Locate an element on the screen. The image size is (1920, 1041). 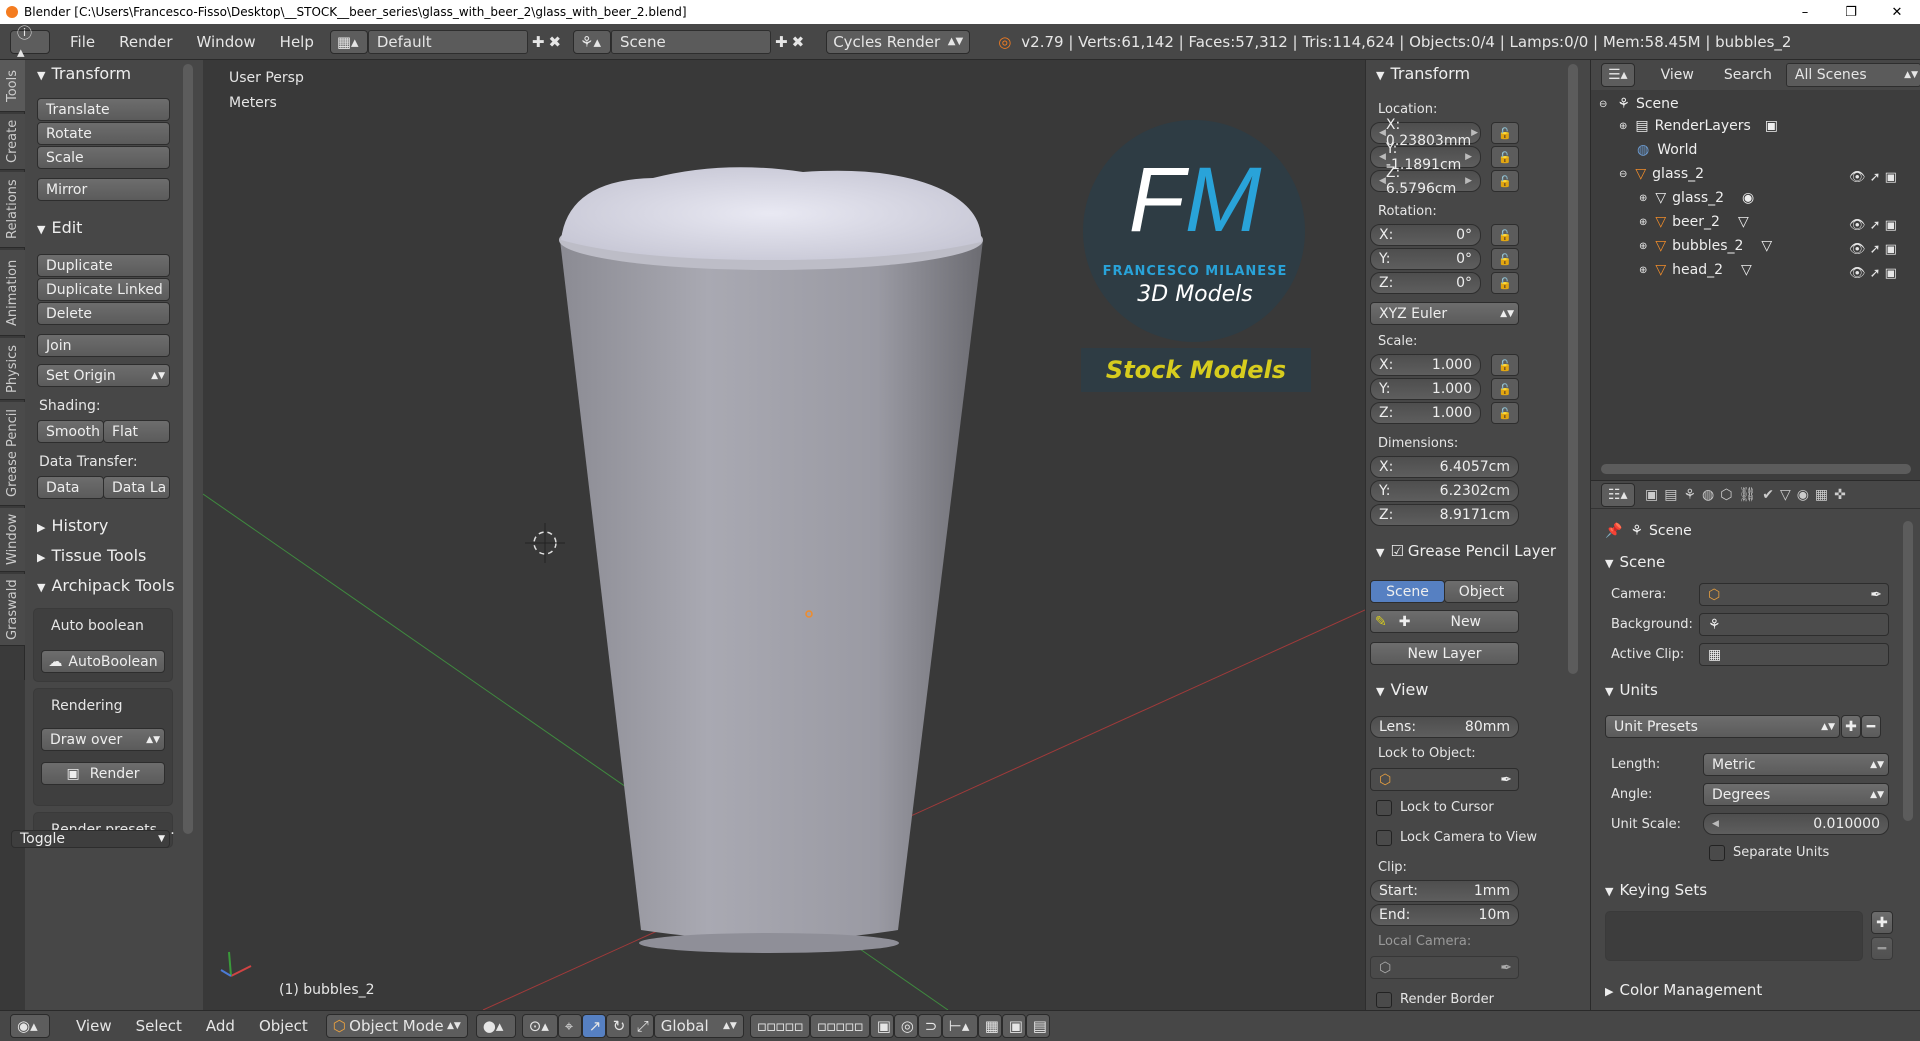
outliner-item-glass2-parent: ⊖ ▽ glass_2 is located at coordinates (1661, 174).